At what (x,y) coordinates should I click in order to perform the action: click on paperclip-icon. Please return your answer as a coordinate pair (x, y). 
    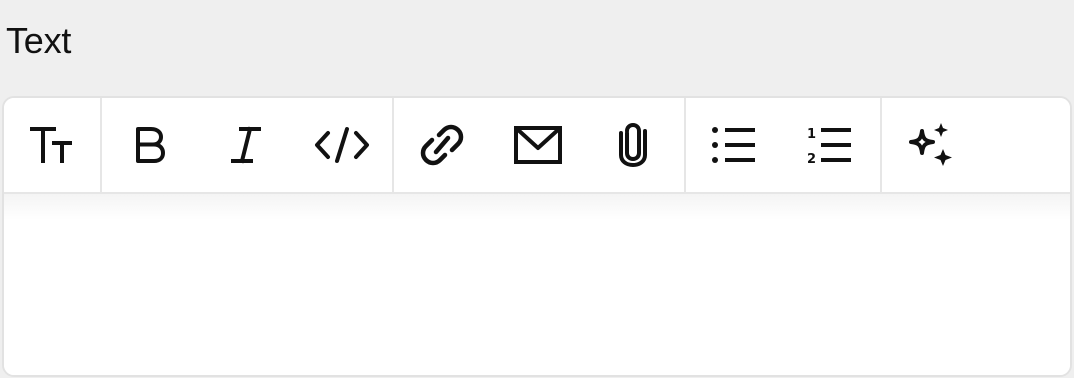
    Looking at the image, I should click on (633, 145).